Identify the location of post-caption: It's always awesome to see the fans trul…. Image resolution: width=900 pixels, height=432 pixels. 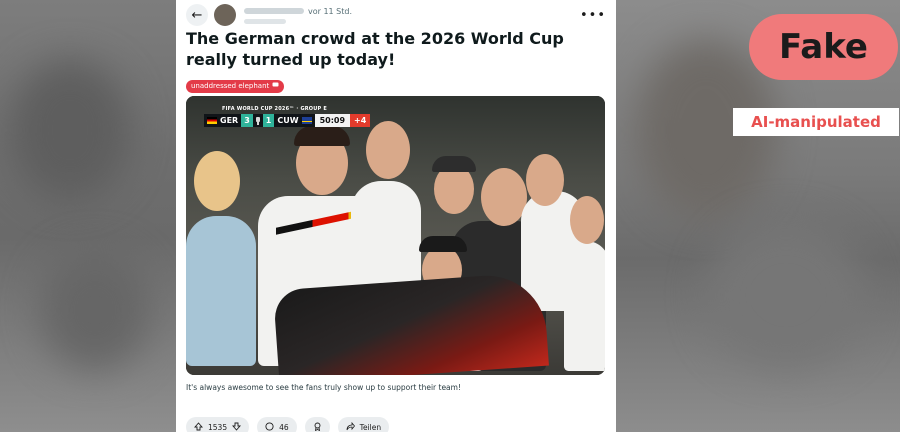
(323, 387).